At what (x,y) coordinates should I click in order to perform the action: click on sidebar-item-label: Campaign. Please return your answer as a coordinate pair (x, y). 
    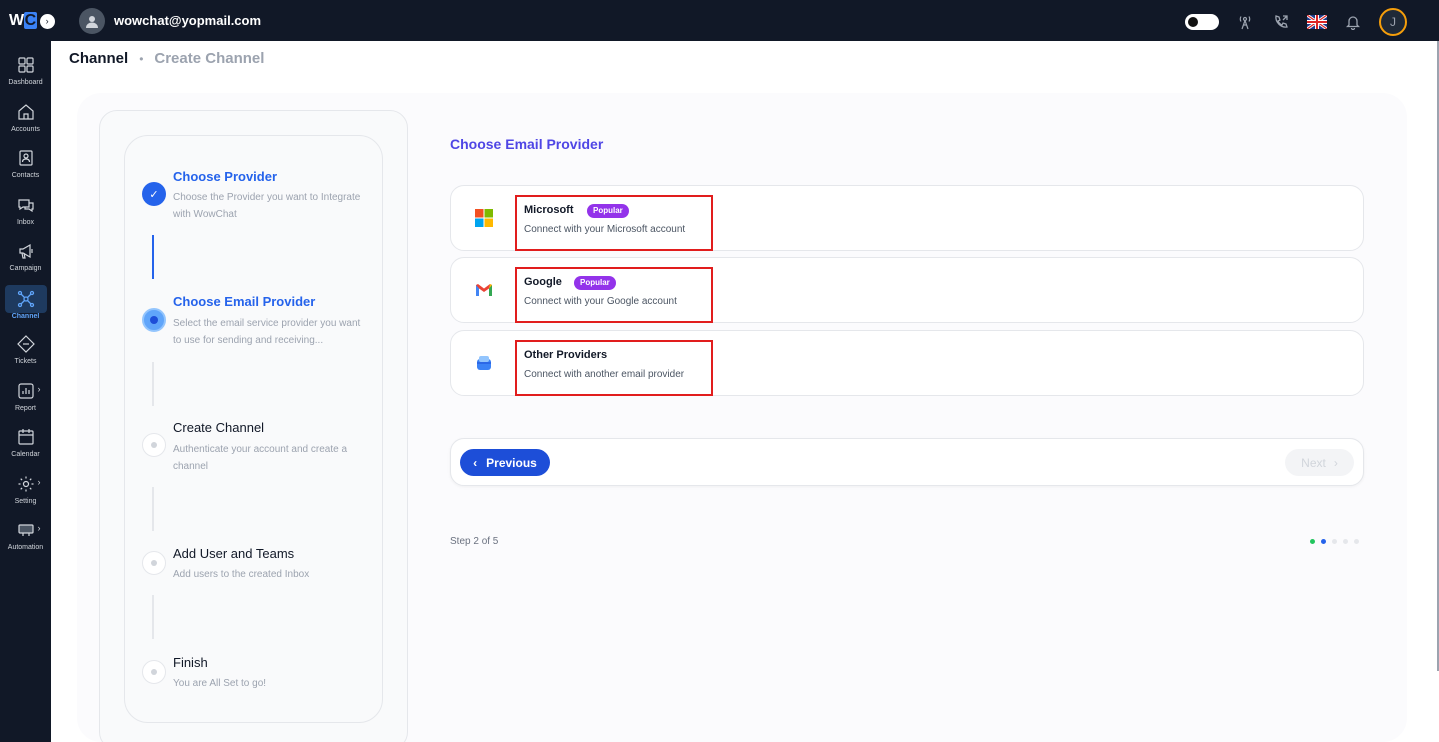
    Looking at the image, I should click on (25, 268).